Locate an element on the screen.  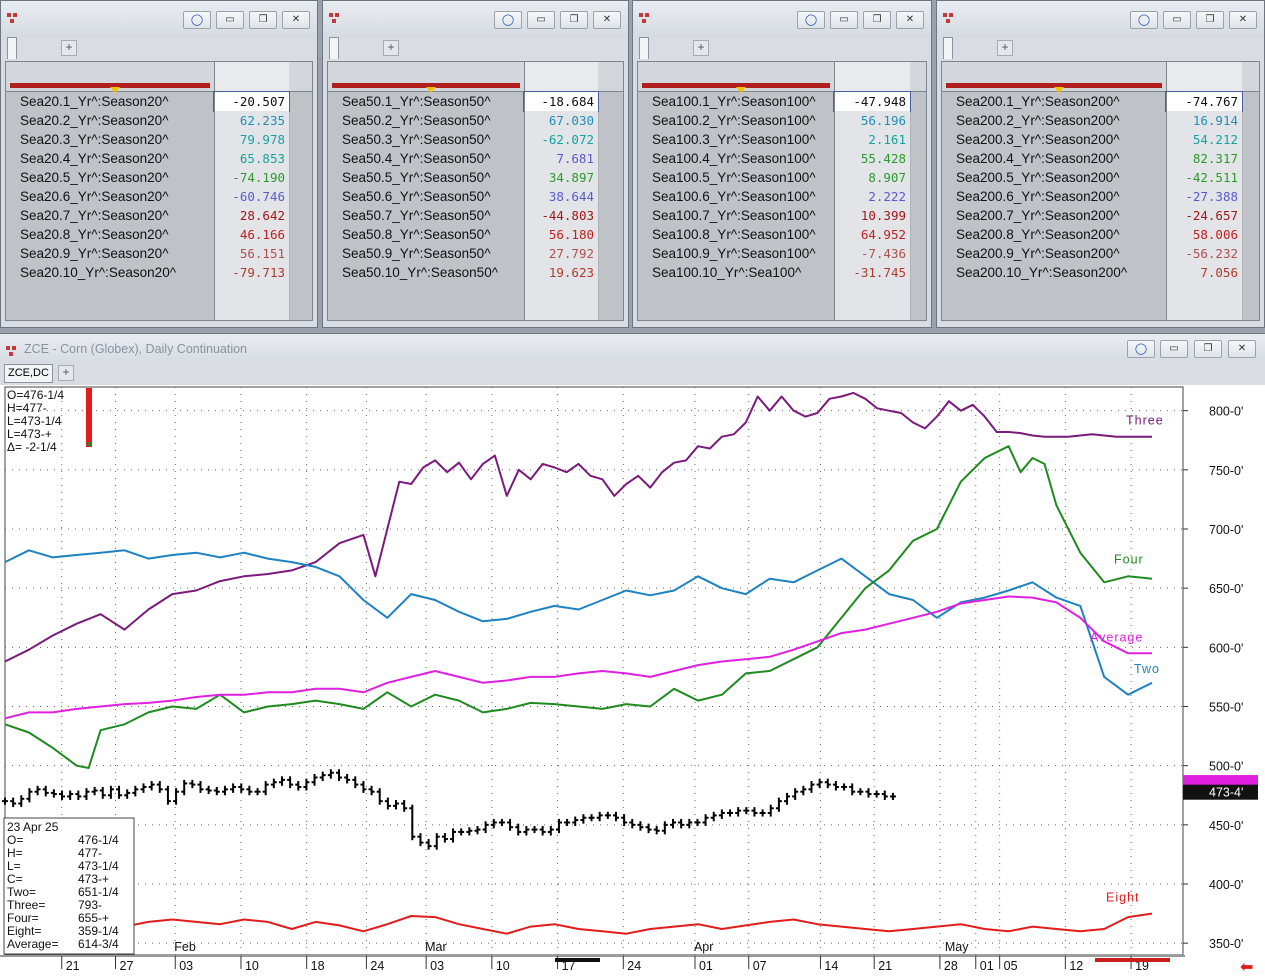
value-cell: 82.317 is located at coordinates (1204, 158).